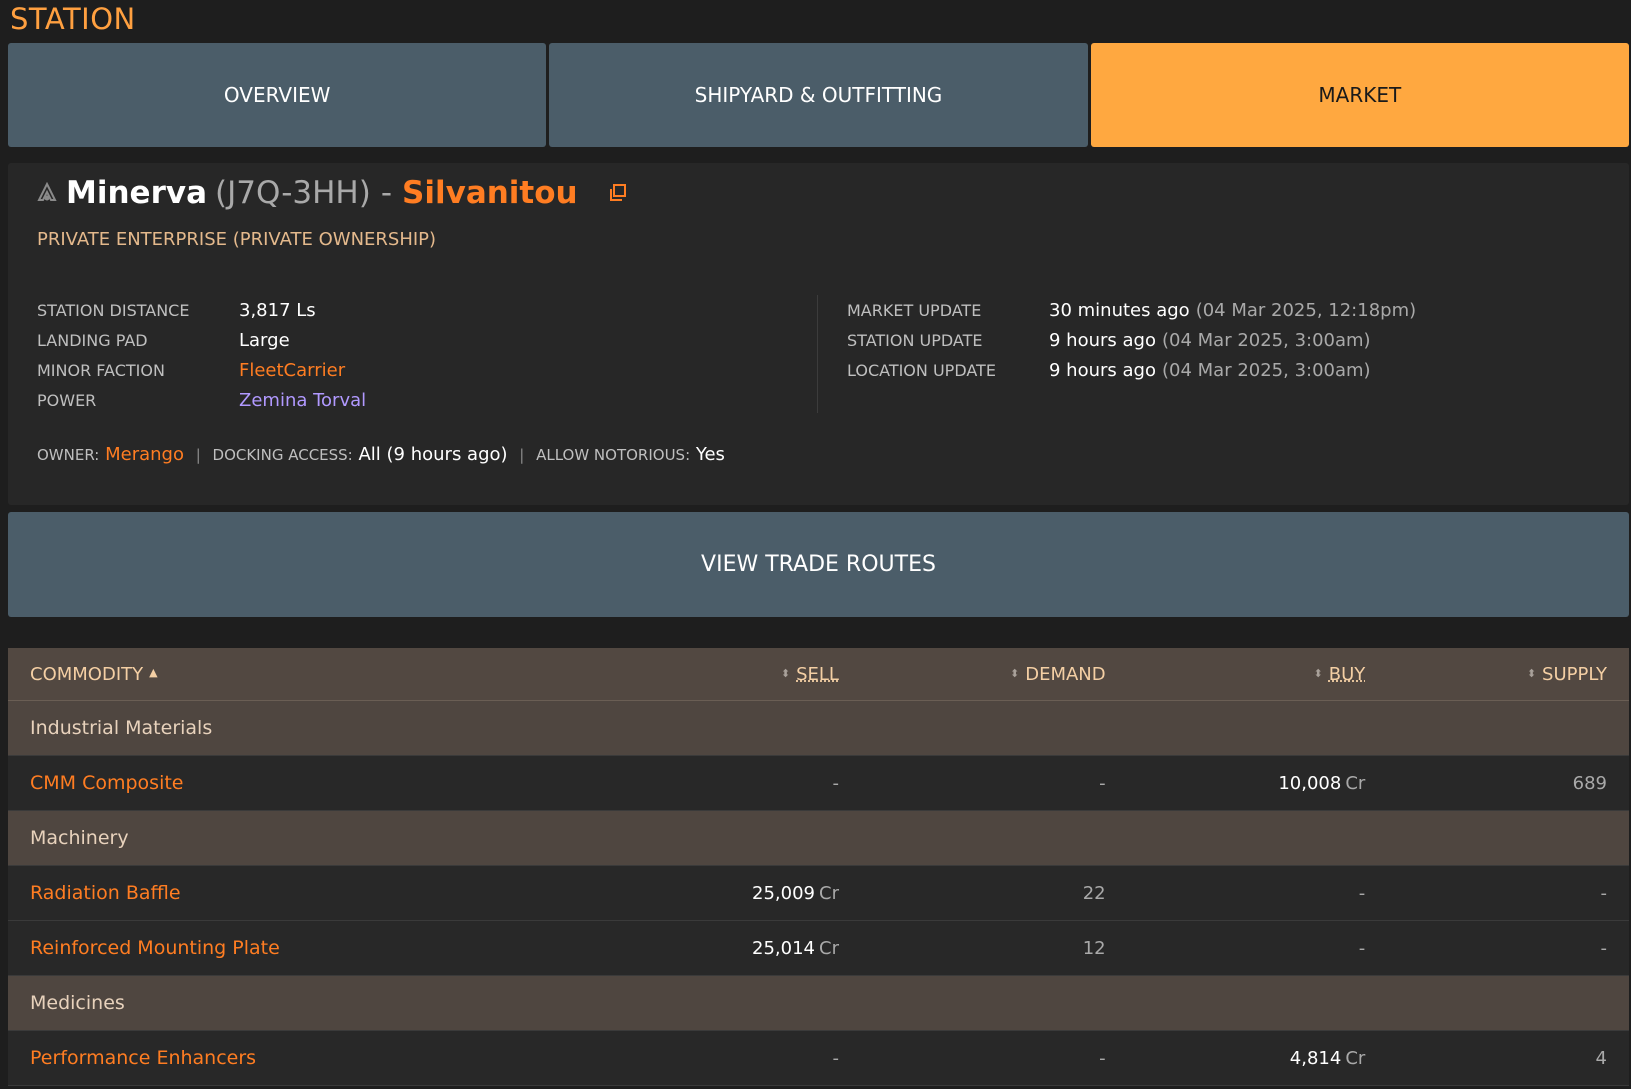 The image size is (1631, 1089). Describe the element at coordinates (1359, 95) in the screenshot. I see `tab-market: MARKET` at that location.